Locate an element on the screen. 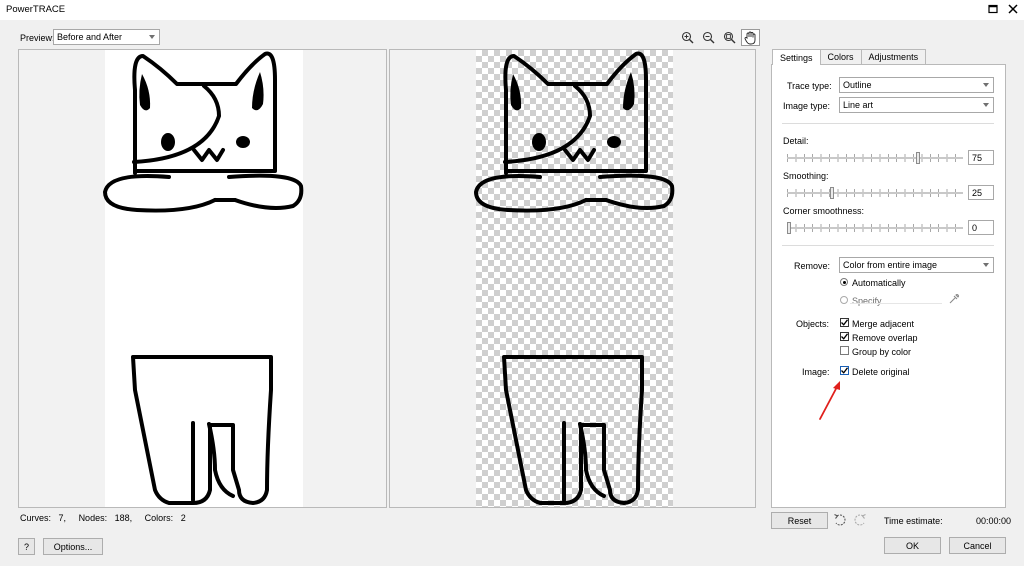 This screenshot has height=566, width=1024. objects-label: Objects: is located at coordinates (813, 324).